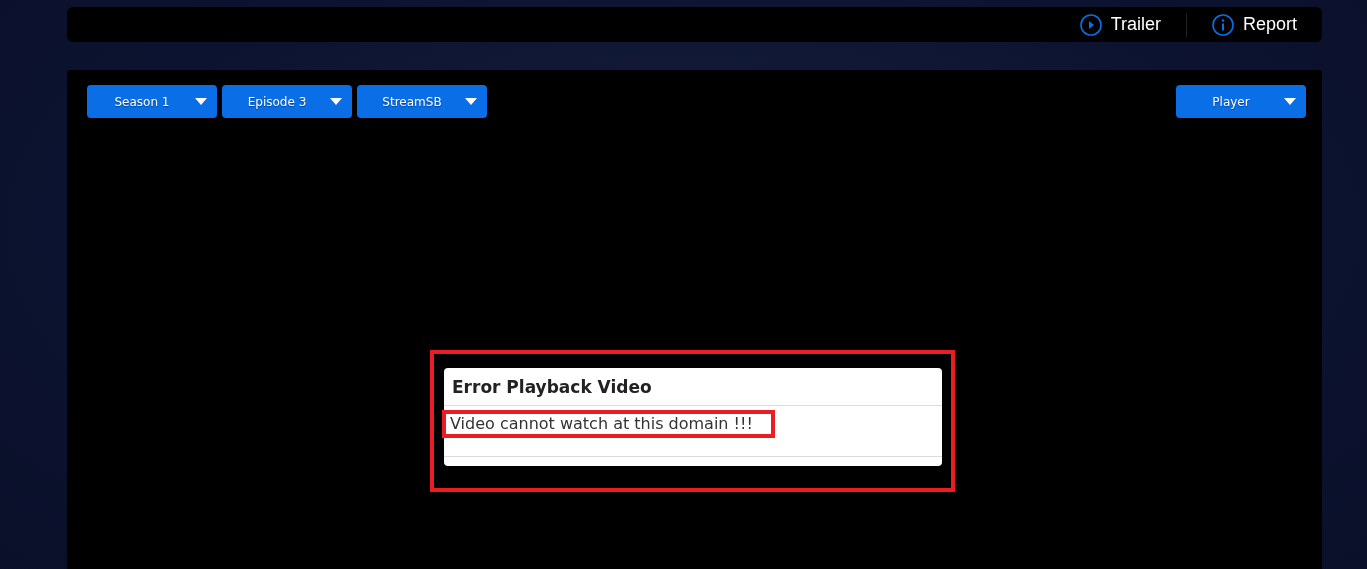 The height and width of the screenshot is (569, 1367). Describe the element at coordinates (608, 424) in the screenshot. I see `error-message: Video cannot watch at this domain !!!` at that location.